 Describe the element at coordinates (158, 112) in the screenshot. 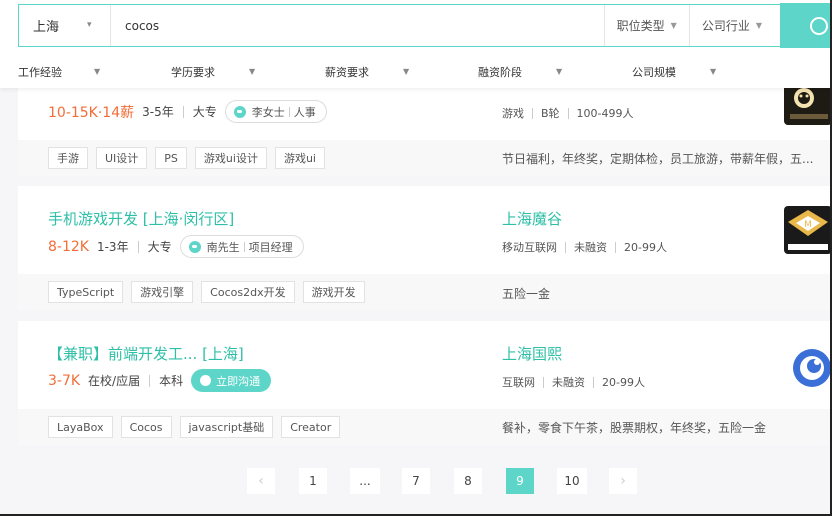

I see `experience: 3-5年` at that location.